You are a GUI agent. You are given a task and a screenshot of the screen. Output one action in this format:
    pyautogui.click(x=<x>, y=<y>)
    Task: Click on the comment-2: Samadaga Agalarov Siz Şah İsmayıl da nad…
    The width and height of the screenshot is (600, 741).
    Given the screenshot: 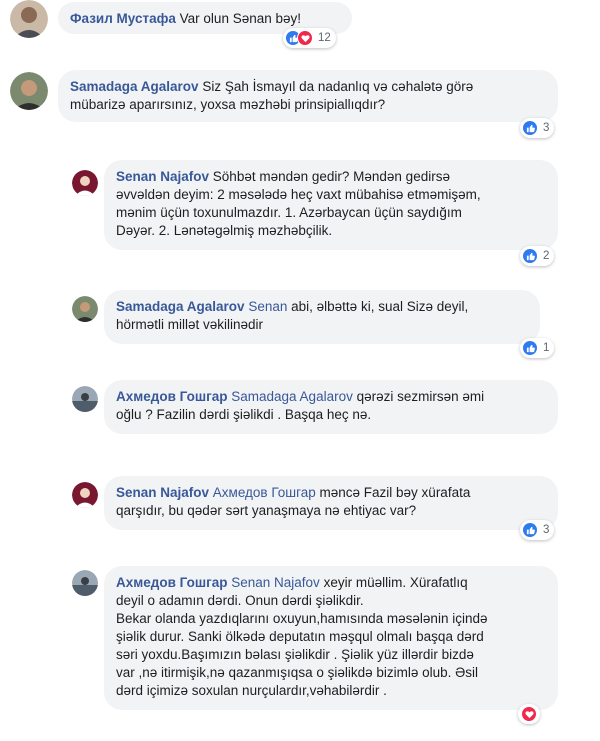 What is the action you would take?
    pyautogui.click(x=300, y=100)
    